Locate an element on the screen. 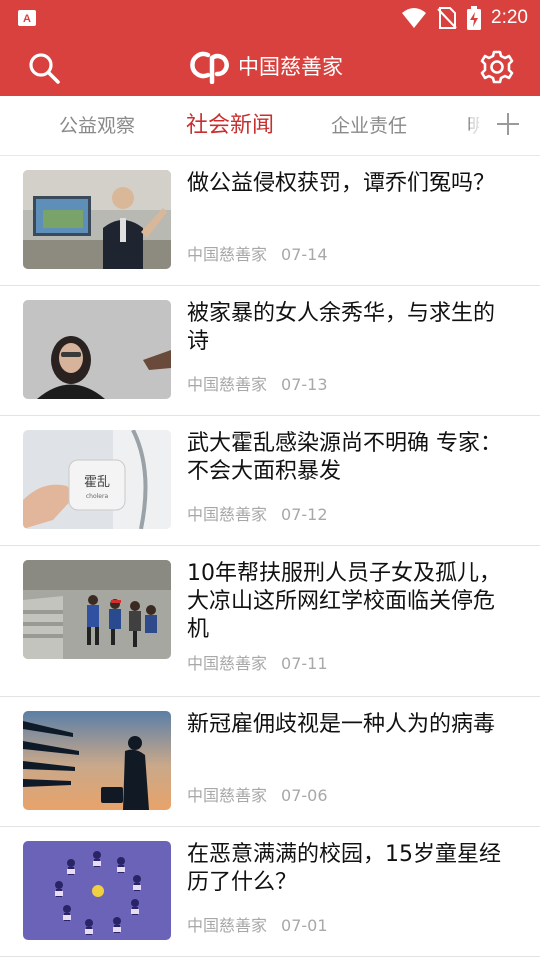 The height and width of the screenshot is (960, 540). article-meta: 中国慈善家 07-13 is located at coordinates (257, 383).